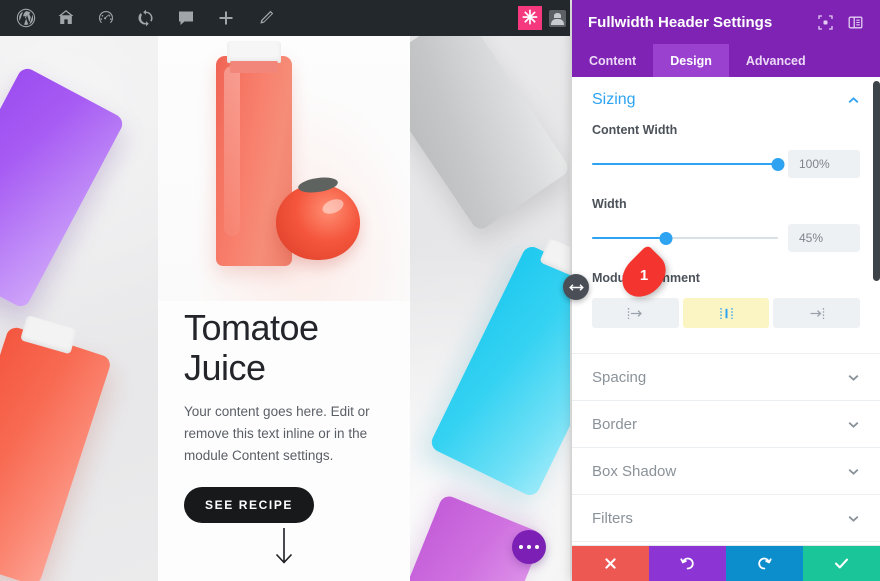 The width and height of the screenshot is (880, 581). Describe the element at coordinates (691, 60) in the screenshot. I see `tab-design: Design` at that location.